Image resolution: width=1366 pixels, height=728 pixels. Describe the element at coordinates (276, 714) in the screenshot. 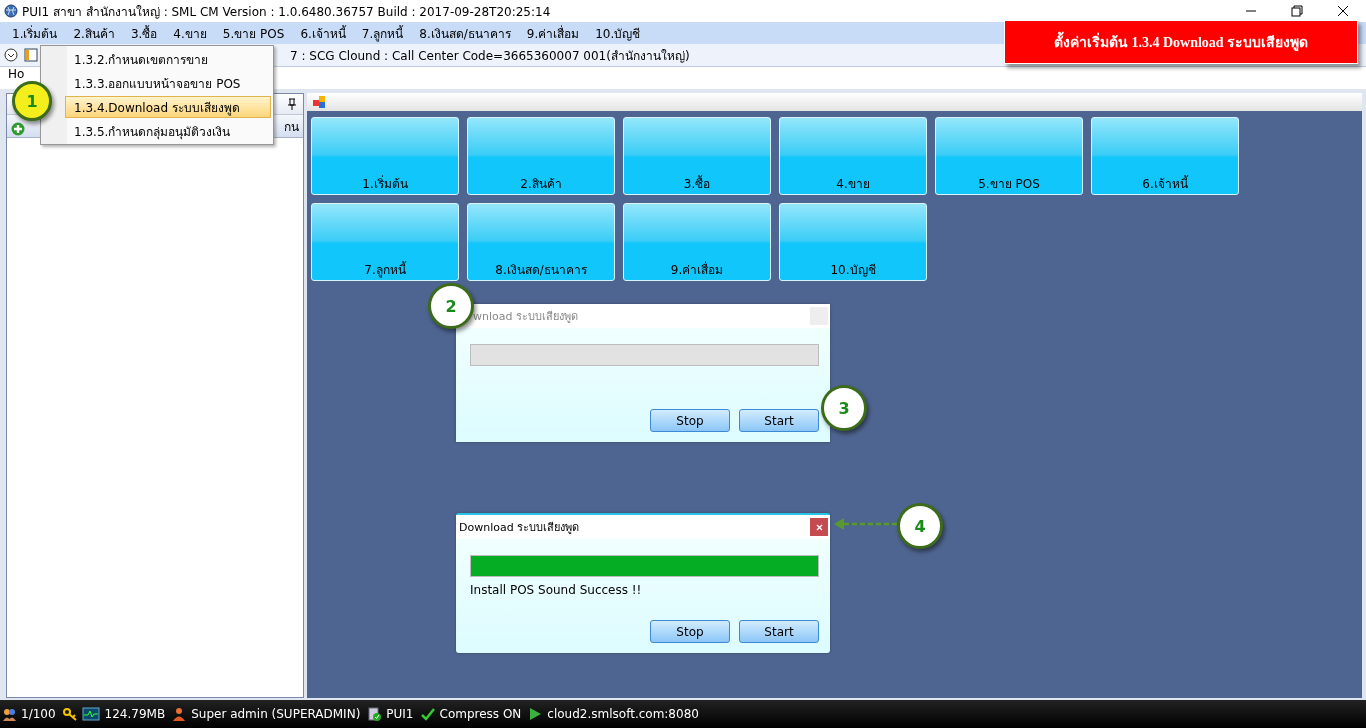

I see `status-text: Super admin (SUPERADMIN)` at that location.